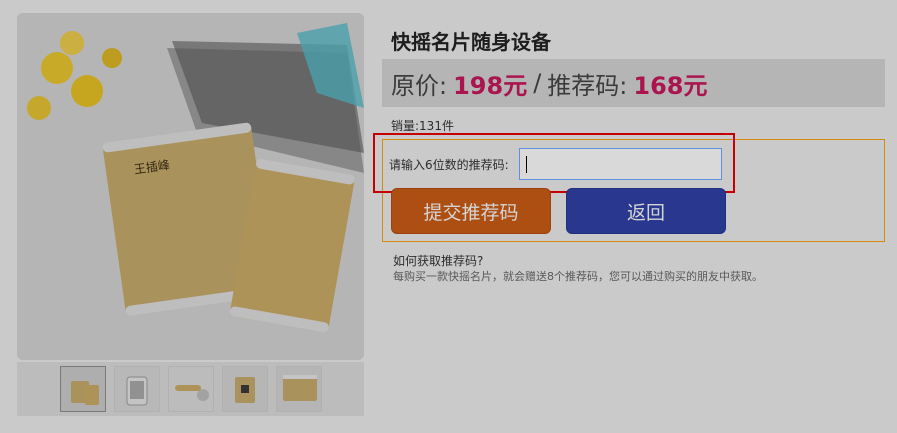  Describe the element at coordinates (471, 211) in the screenshot. I see `submit-code-button: 提交推荐码` at that location.